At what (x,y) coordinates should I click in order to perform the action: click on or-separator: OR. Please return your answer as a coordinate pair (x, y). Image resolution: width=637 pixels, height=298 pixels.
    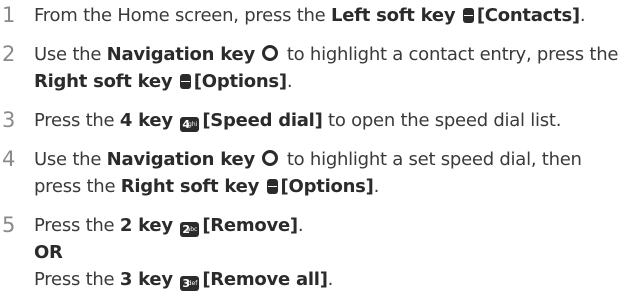
    Looking at the image, I should click on (48, 252).